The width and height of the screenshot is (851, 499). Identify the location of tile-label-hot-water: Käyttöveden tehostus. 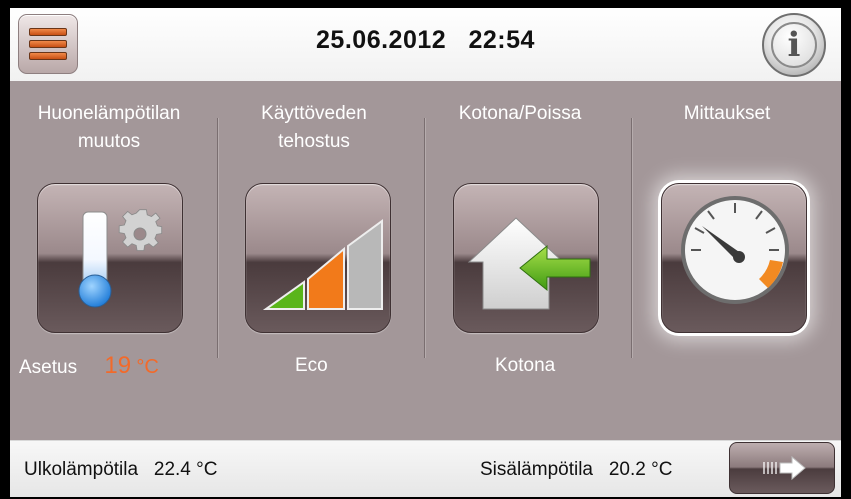
(314, 128).